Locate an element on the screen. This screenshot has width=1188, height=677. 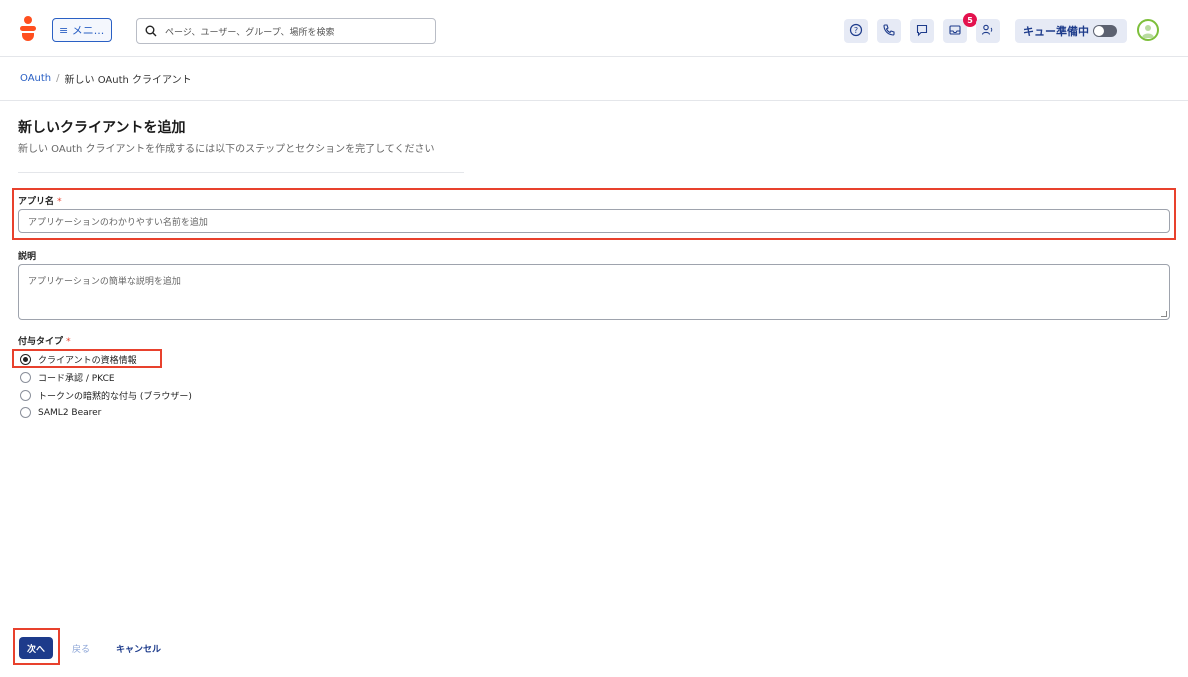
phone-button is located at coordinates (889, 31).